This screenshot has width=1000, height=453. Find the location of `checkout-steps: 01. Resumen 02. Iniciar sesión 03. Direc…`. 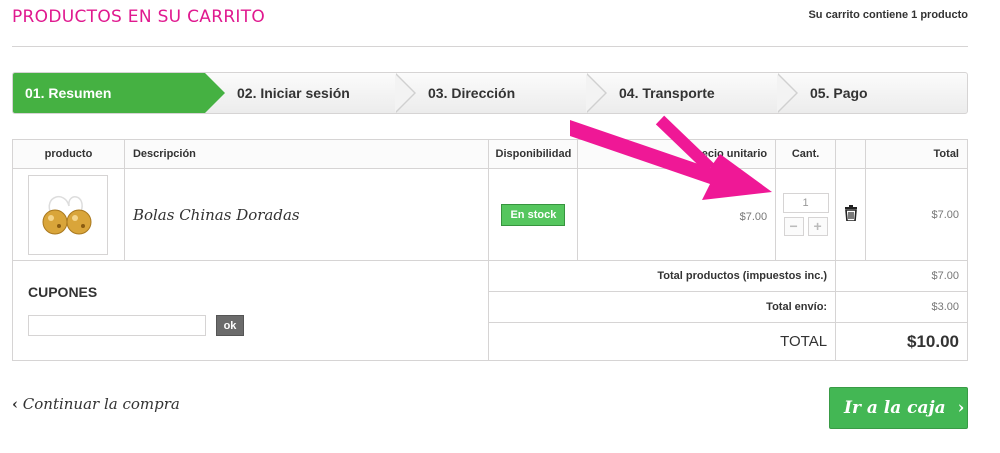

checkout-steps: 01. Resumen 02. Iniciar sesión 03. Direc… is located at coordinates (490, 93).